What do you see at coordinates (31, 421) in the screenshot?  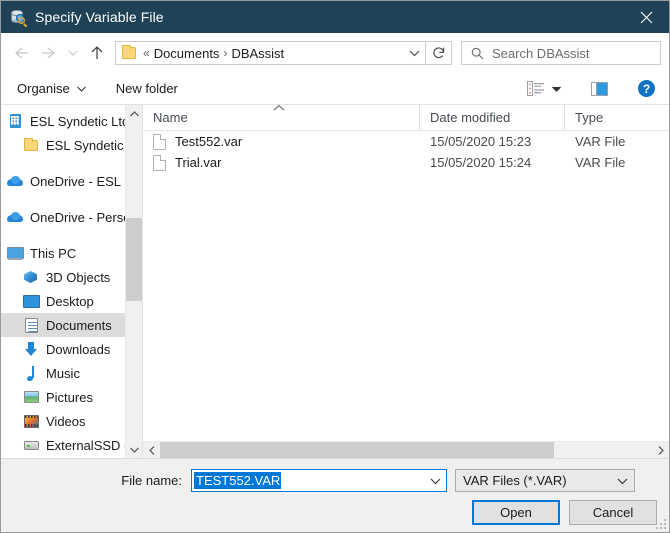 I see `videos-icon` at bounding box center [31, 421].